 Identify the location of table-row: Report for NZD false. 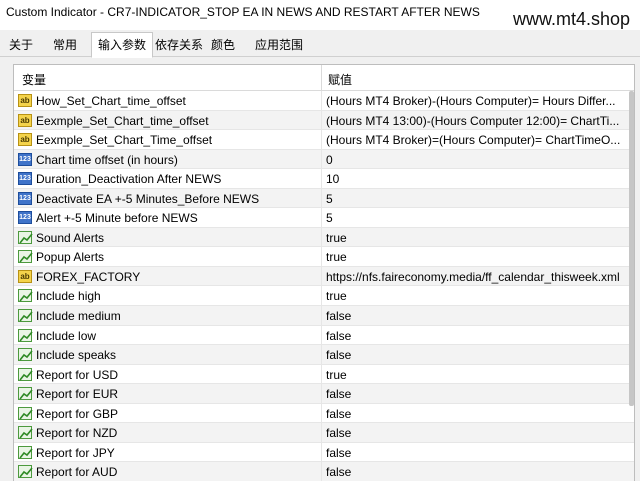
(324, 433).